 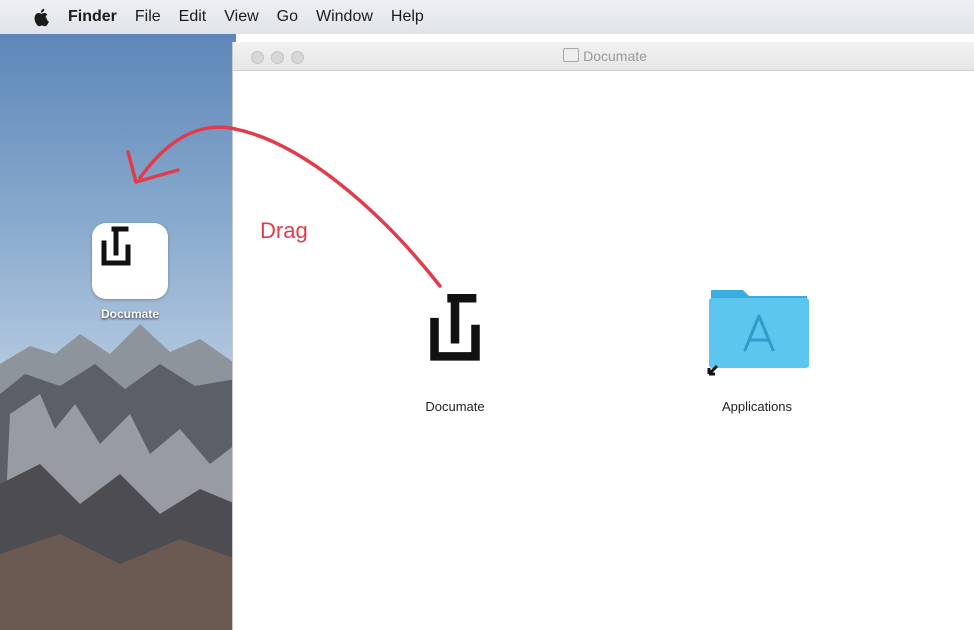 What do you see at coordinates (615, 56) in the screenshot?
I see `window-title-text: Documate` at bounding box center [615, 56].